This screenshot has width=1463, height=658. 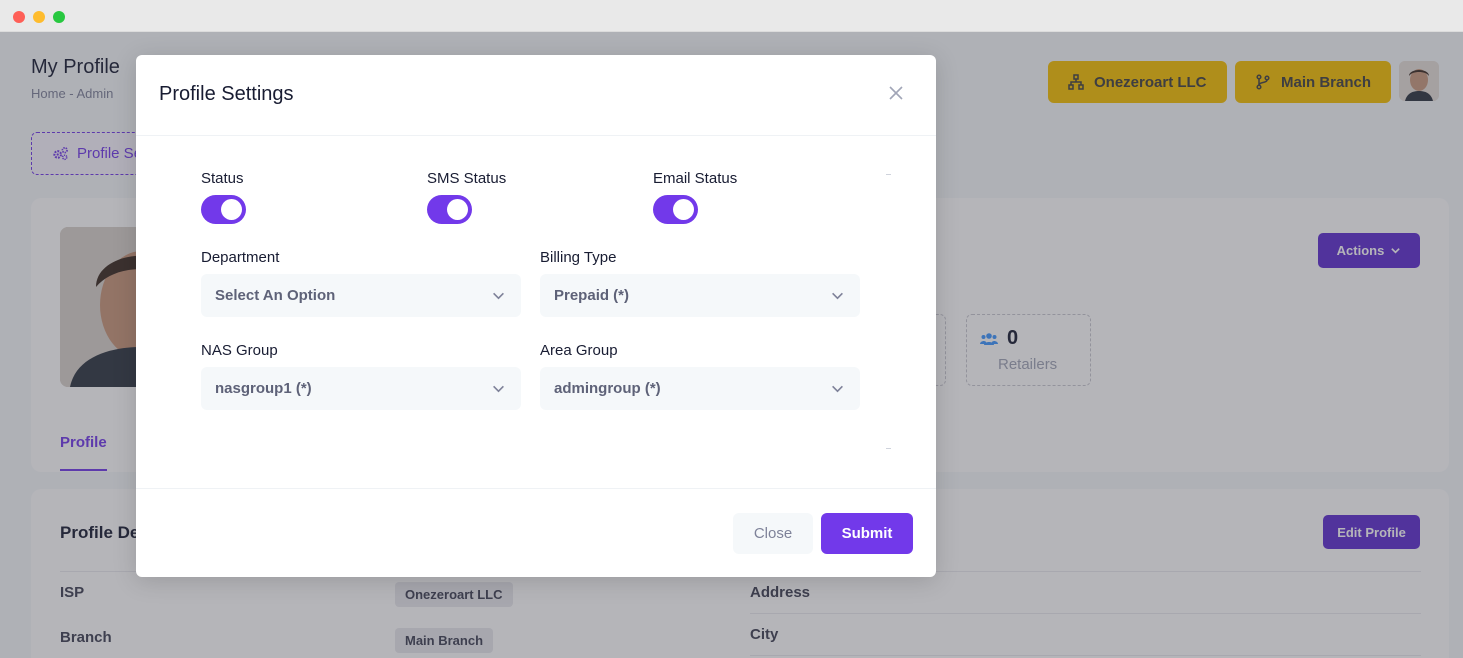 I want to click on billing-type-select: Prepaid (*), so click(x=700, y=295).